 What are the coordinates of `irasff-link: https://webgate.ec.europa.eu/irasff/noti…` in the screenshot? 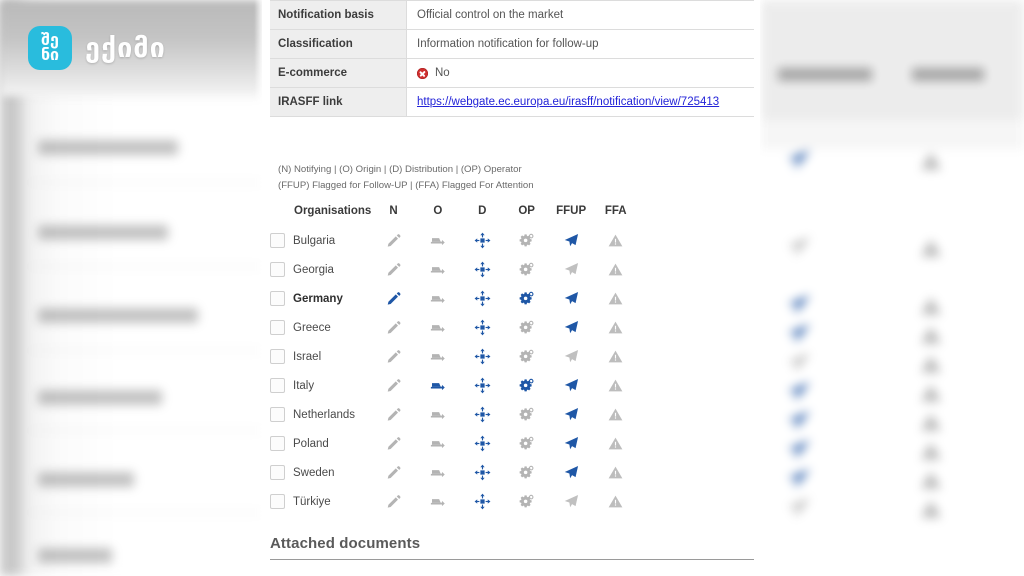 It's located at (568, 102).